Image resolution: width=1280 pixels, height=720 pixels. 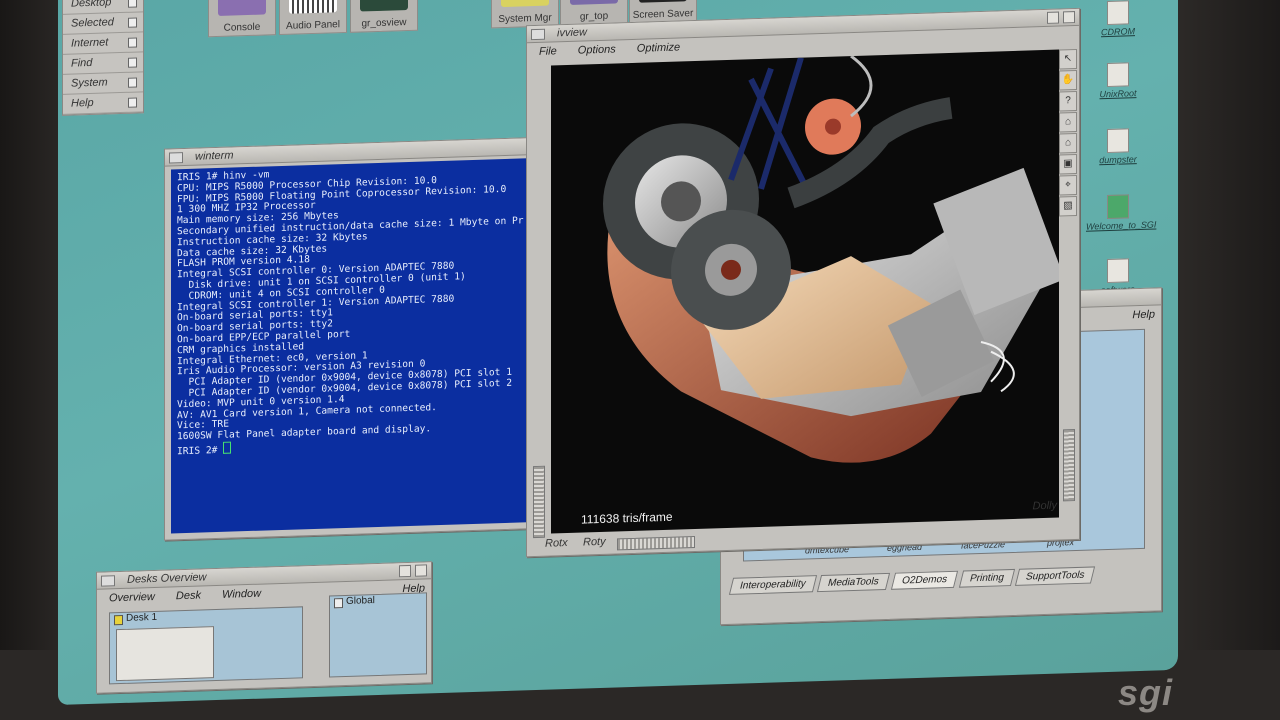 I want to click on roty-thumbwheel, so click(x=656, y=543).